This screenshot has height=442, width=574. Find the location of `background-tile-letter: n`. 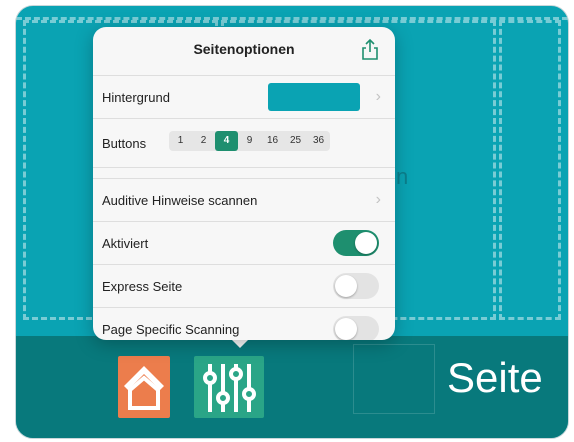

background-tile-letter: n is located at coordinates (402, 176).